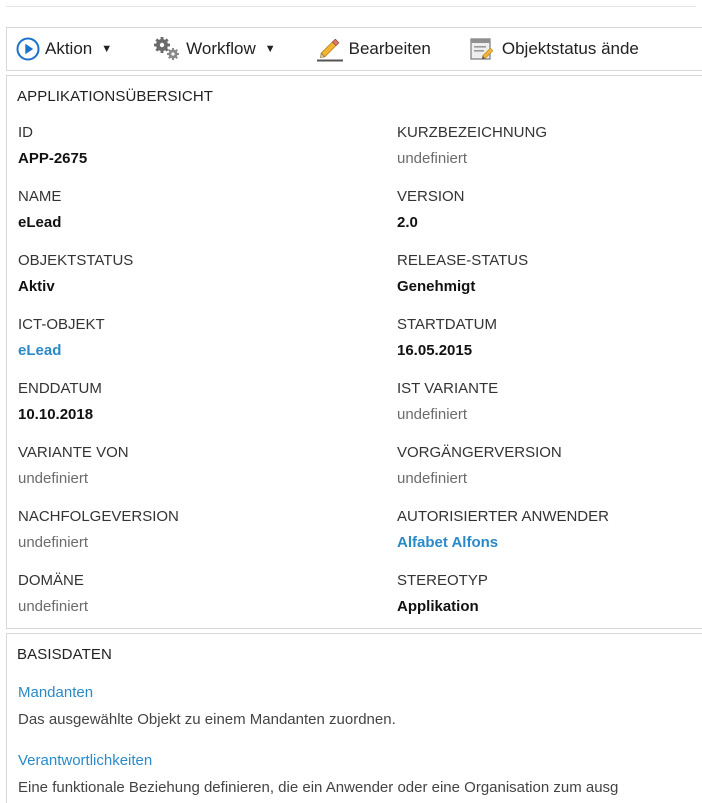  I want to click on field-domaene: DOMÄNE undefiniert, so click(168, 594).